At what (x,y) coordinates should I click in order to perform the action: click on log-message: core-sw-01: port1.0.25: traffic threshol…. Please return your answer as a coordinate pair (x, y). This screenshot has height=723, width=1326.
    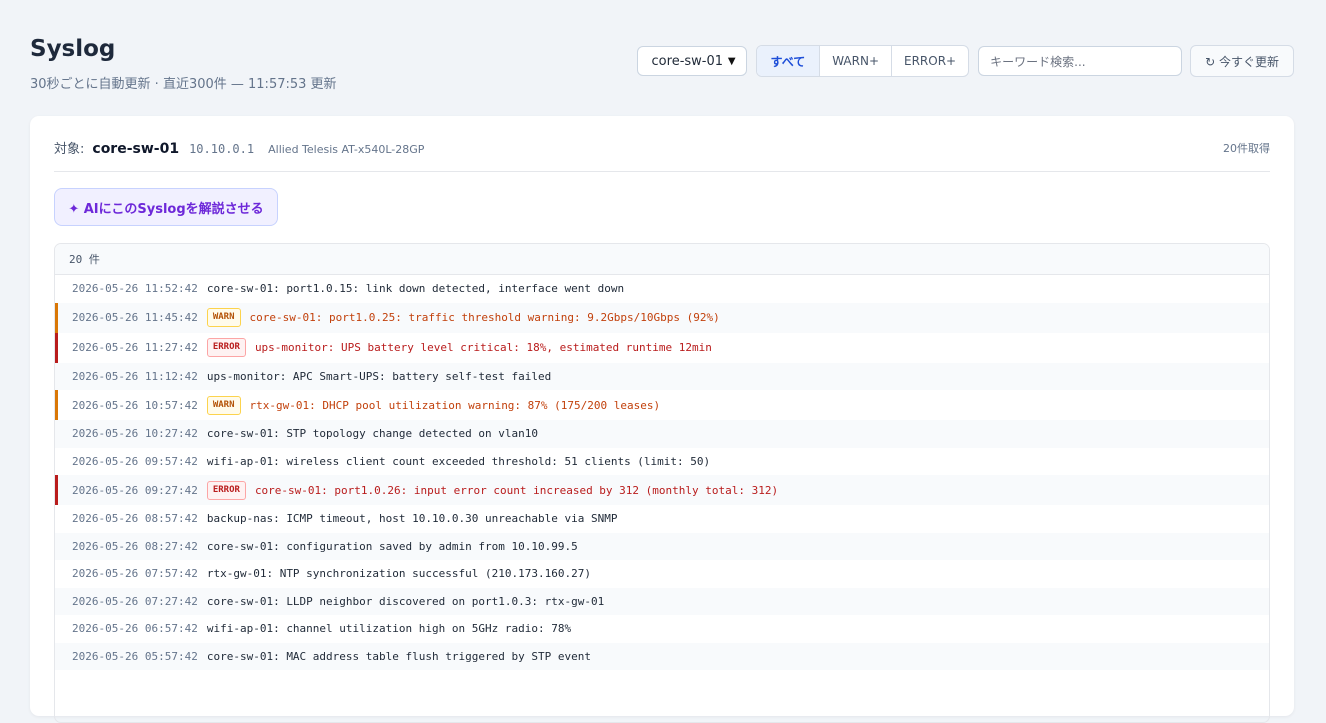
    Looking at the image, I should click on (484, 317).